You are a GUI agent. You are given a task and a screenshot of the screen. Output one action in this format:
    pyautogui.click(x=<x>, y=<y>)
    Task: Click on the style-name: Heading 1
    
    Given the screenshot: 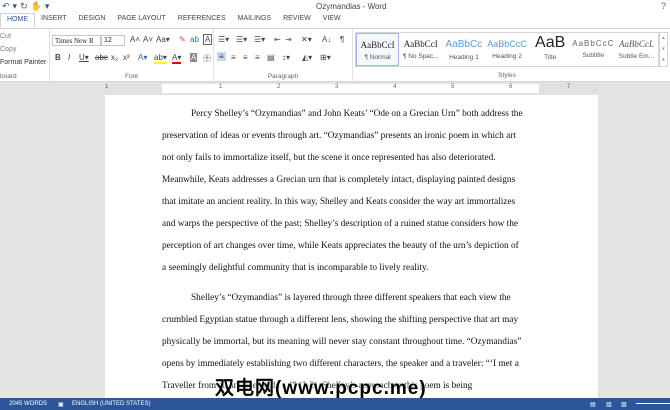 What is the action you would take?
    pyautogui.click(x=464, y=57)
    